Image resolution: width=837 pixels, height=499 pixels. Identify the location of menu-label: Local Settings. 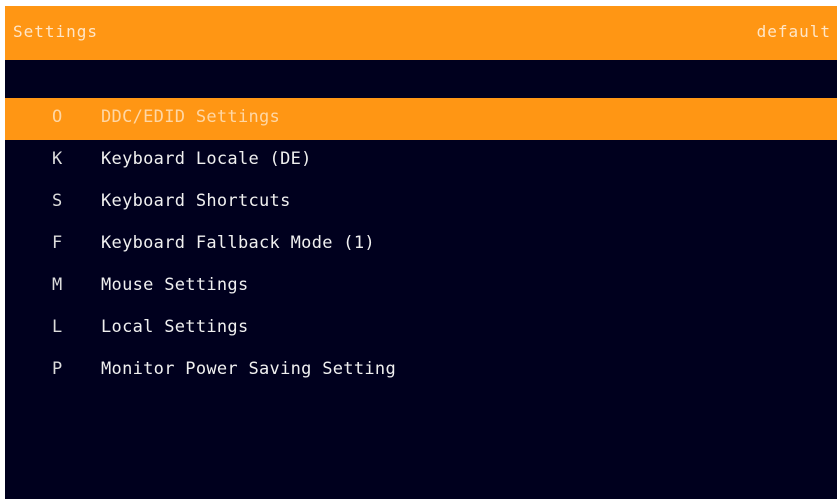
(175, 327).